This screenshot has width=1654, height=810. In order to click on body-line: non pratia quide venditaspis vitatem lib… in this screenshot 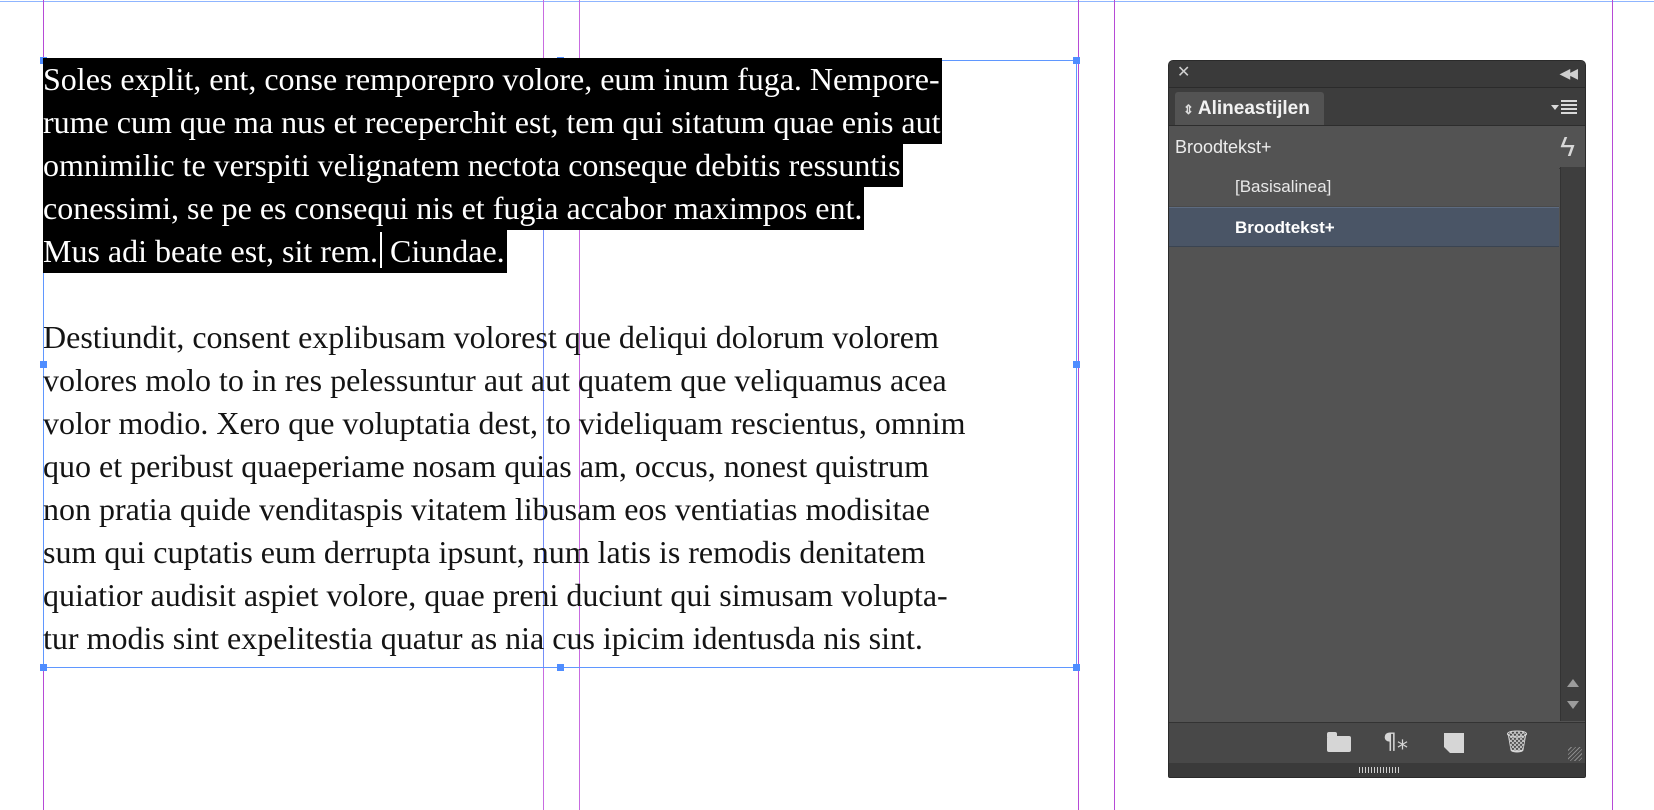, I will do `click(486, 509)`.